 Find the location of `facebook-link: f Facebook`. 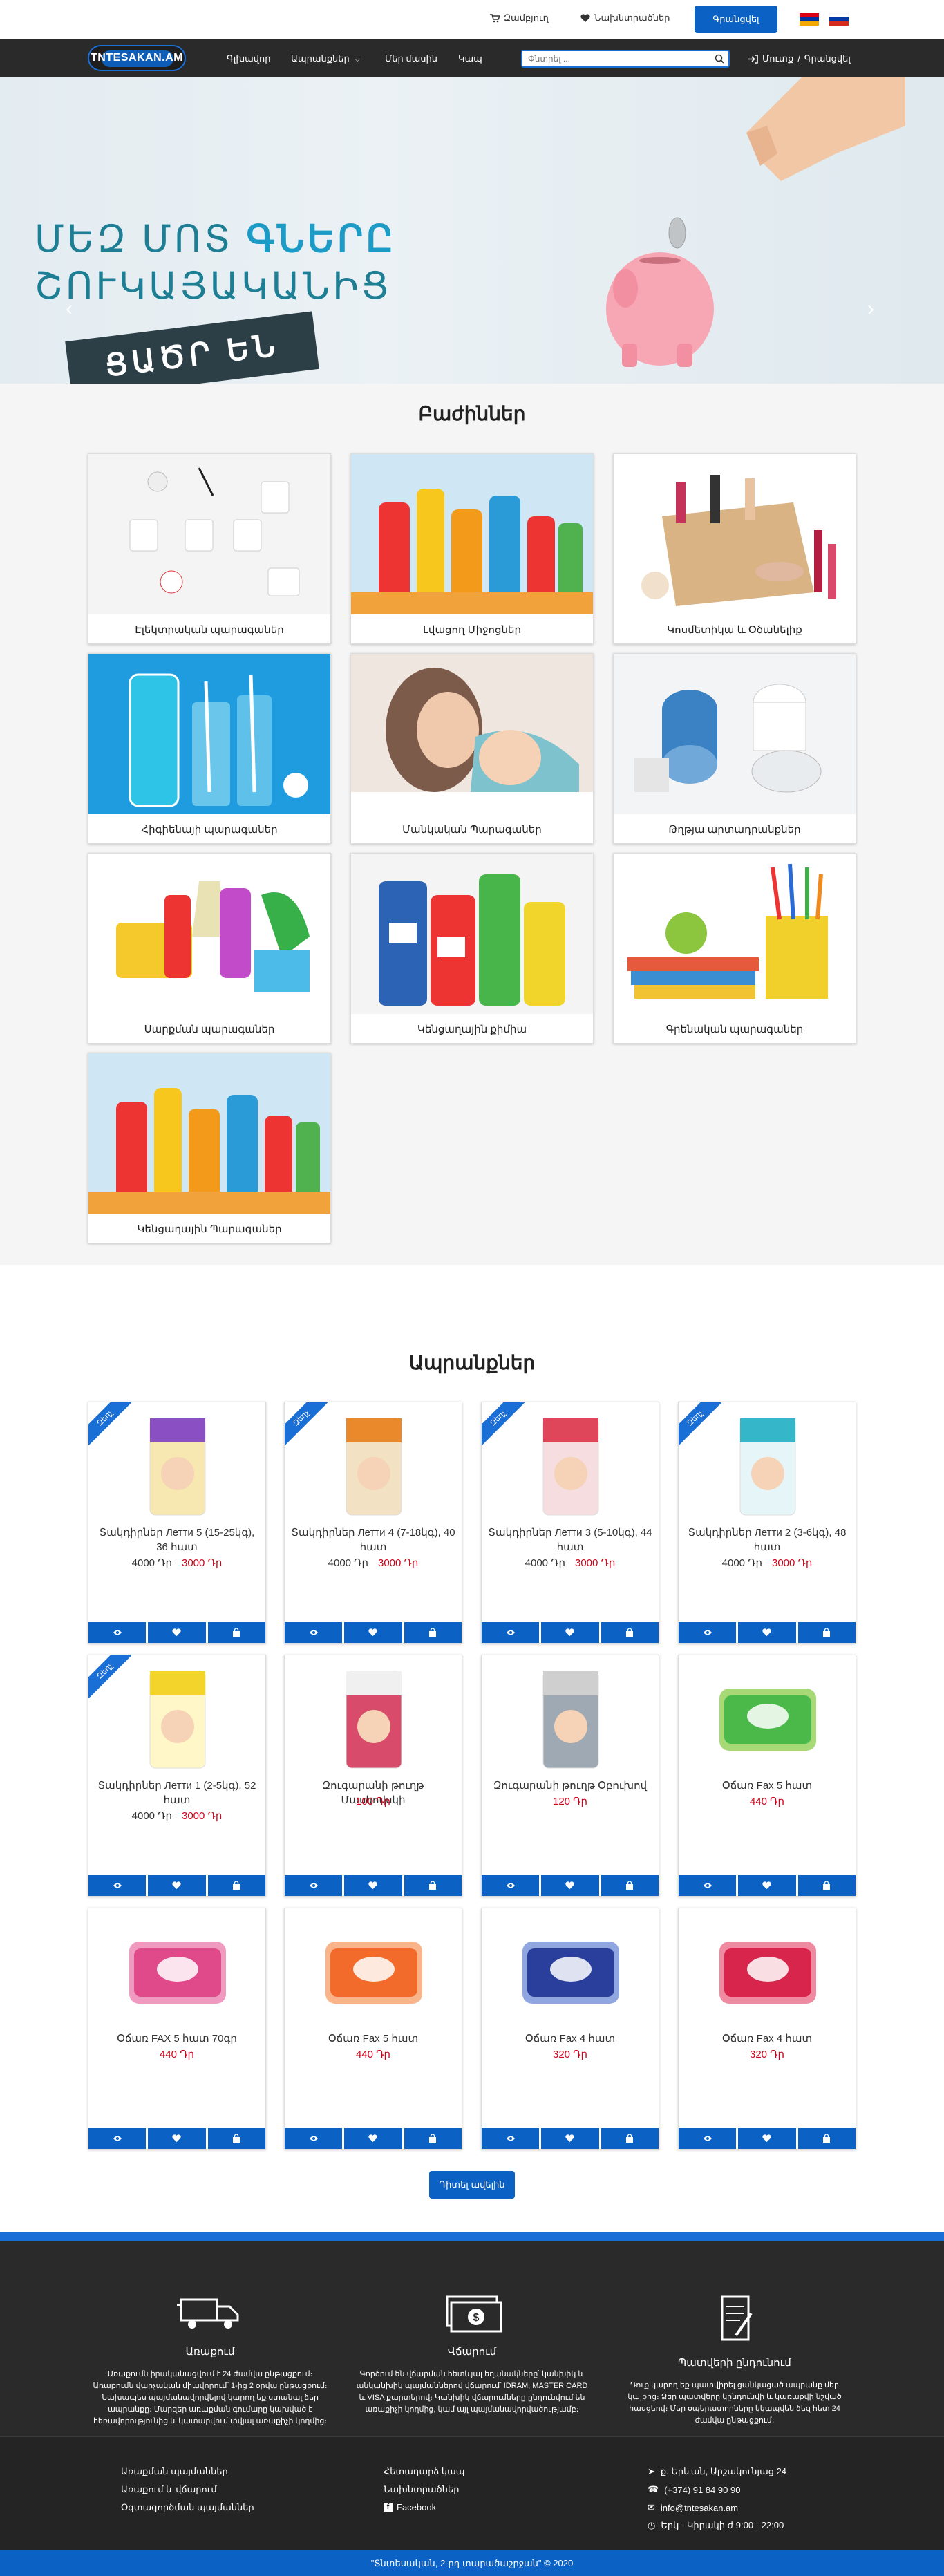

facebook-link: f Facebook is located at coordinates (410, 2507).